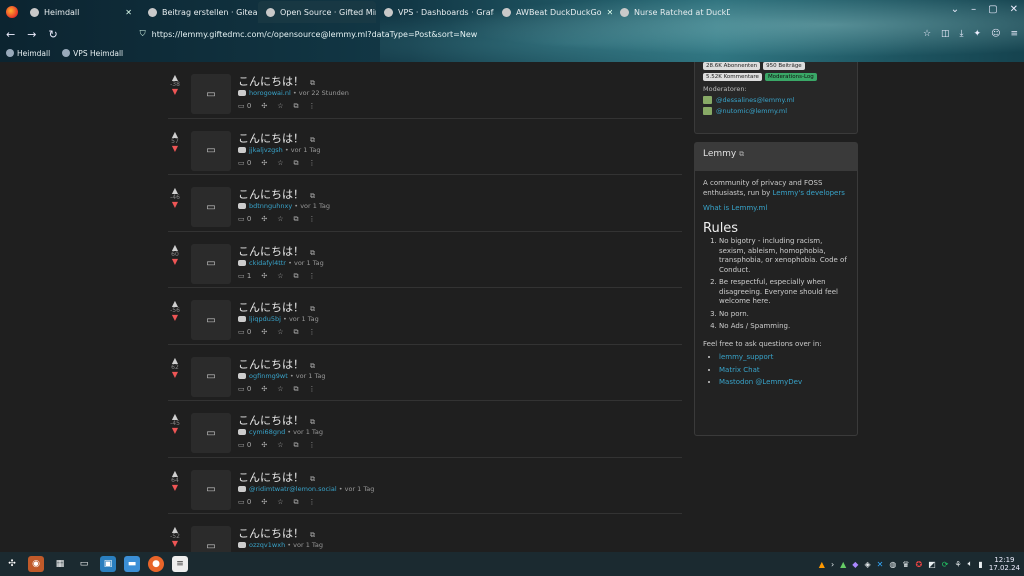 The width and height of the screenshot is (1024, 576). Describe the element at coordinates (36, 564) in the screenshot. I see `app-icon: ◉` at that location.